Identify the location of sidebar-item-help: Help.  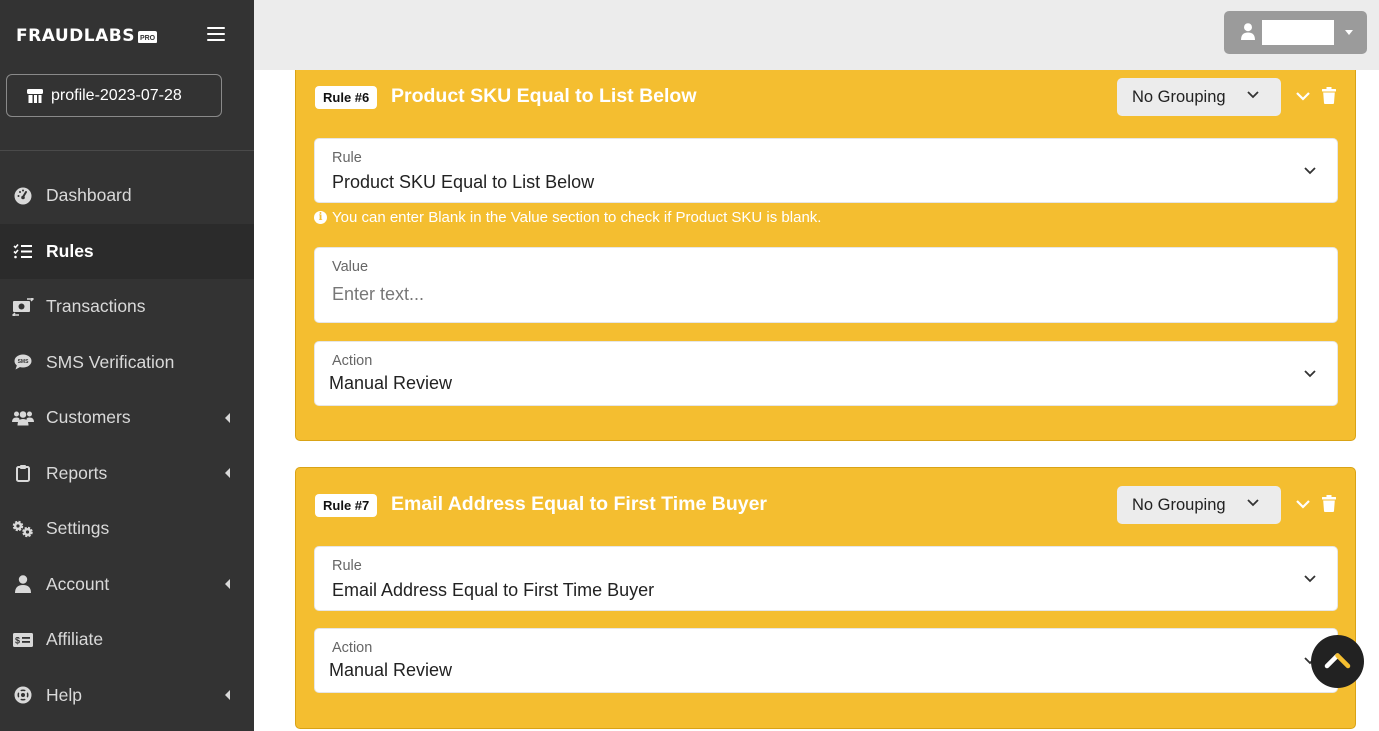
(127, 696).